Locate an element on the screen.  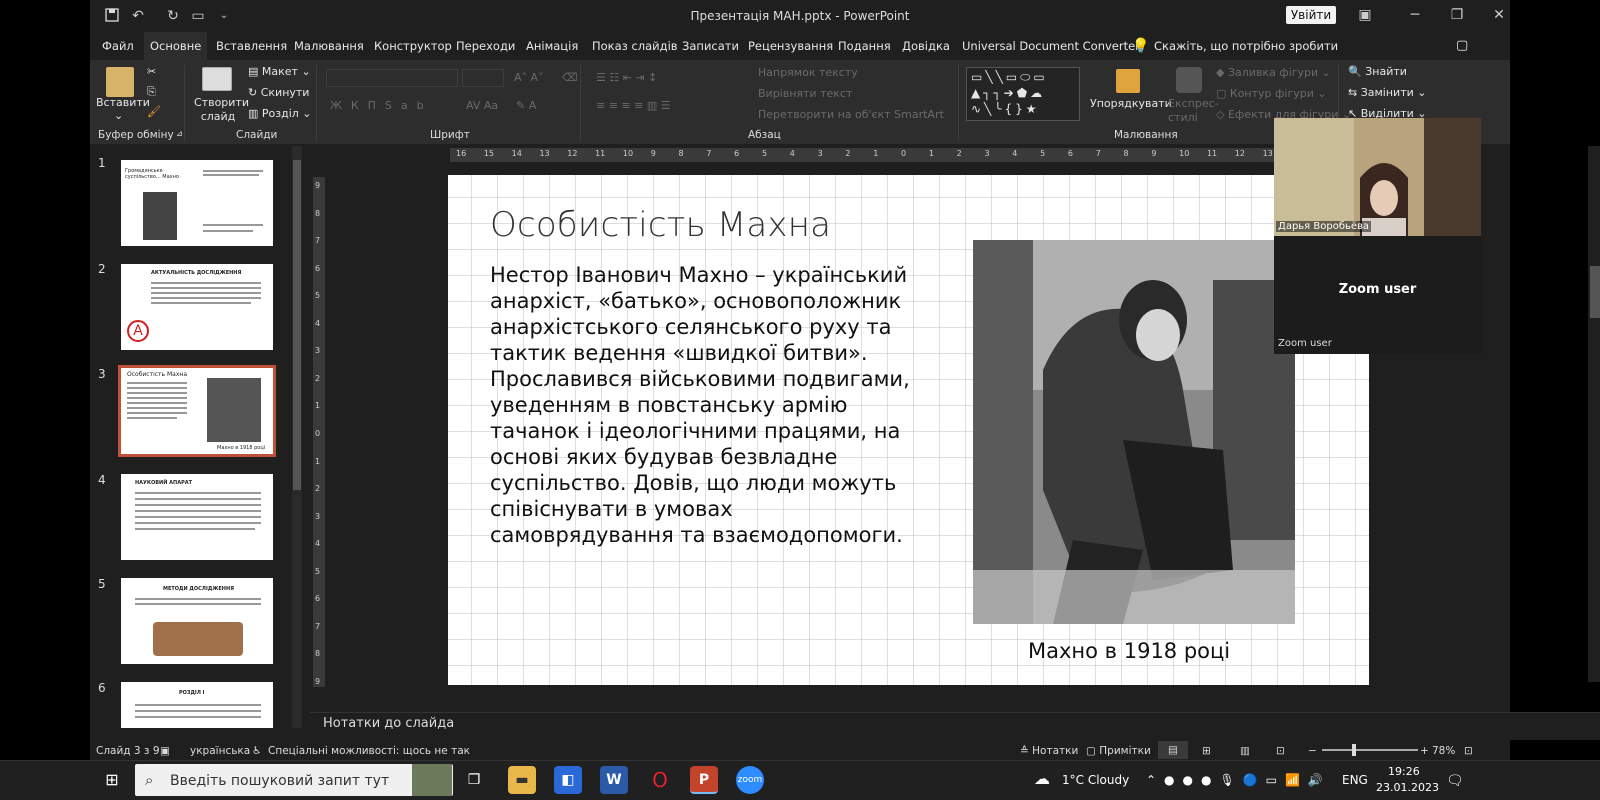
thumbnail-scrollbar is located at coordinates (297, 437).